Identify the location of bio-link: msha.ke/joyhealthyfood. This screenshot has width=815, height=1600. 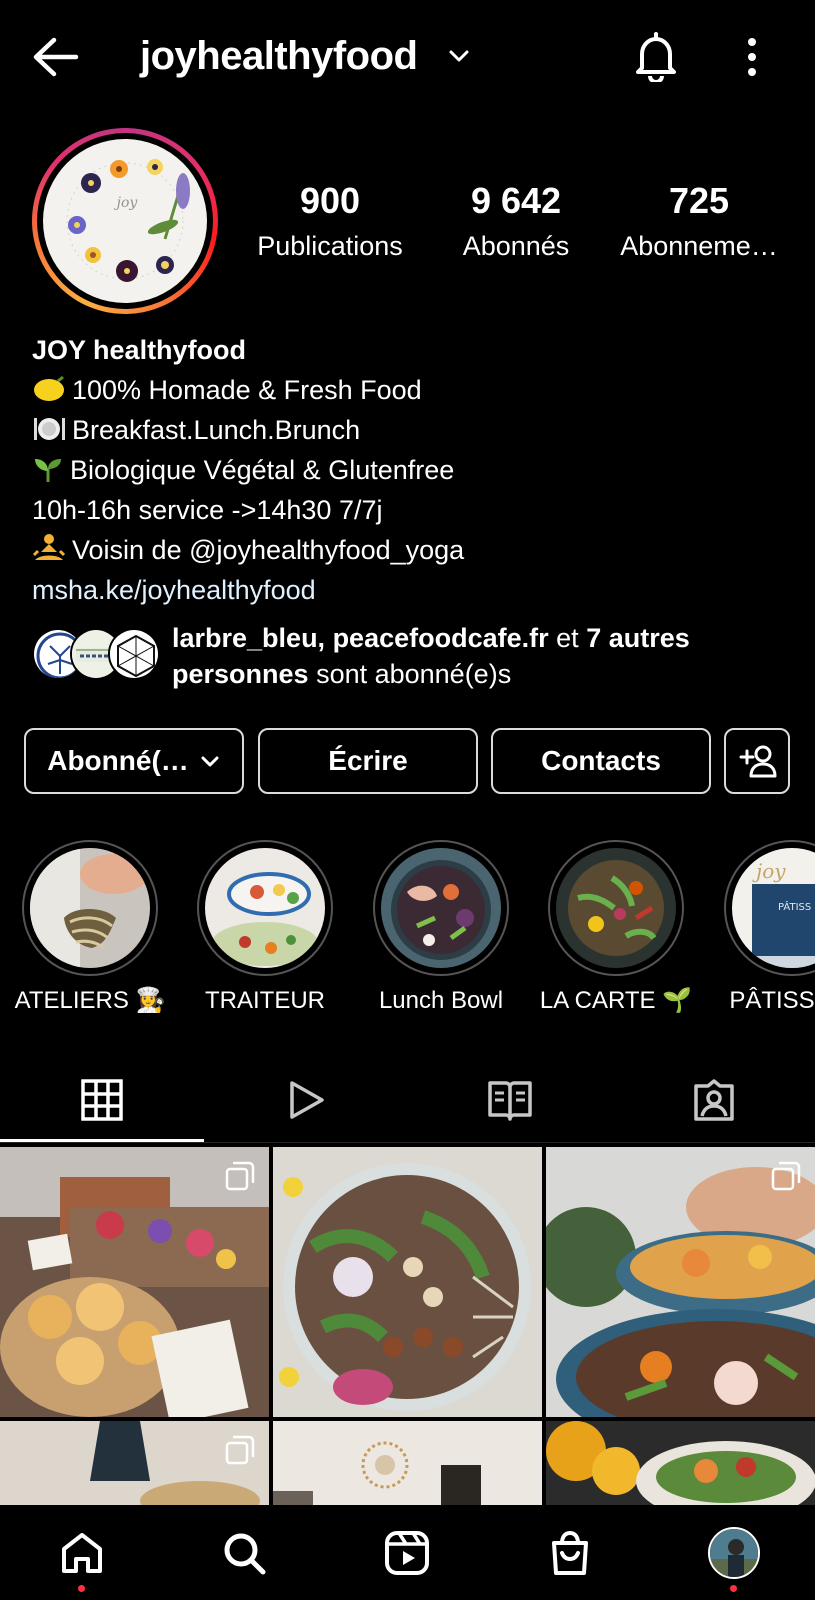
(412, 590).